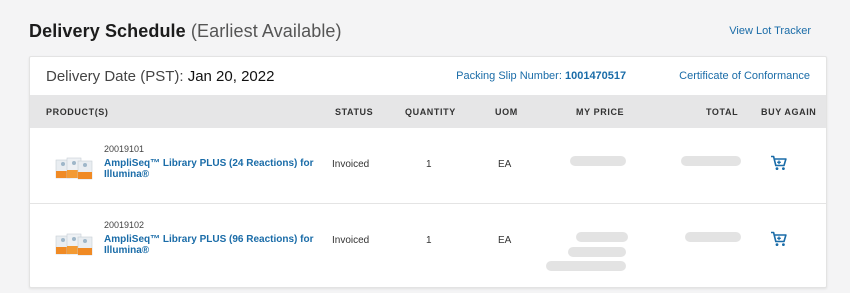  I want to click on page-title-text: Delivery Schedule, so click(107, 30).